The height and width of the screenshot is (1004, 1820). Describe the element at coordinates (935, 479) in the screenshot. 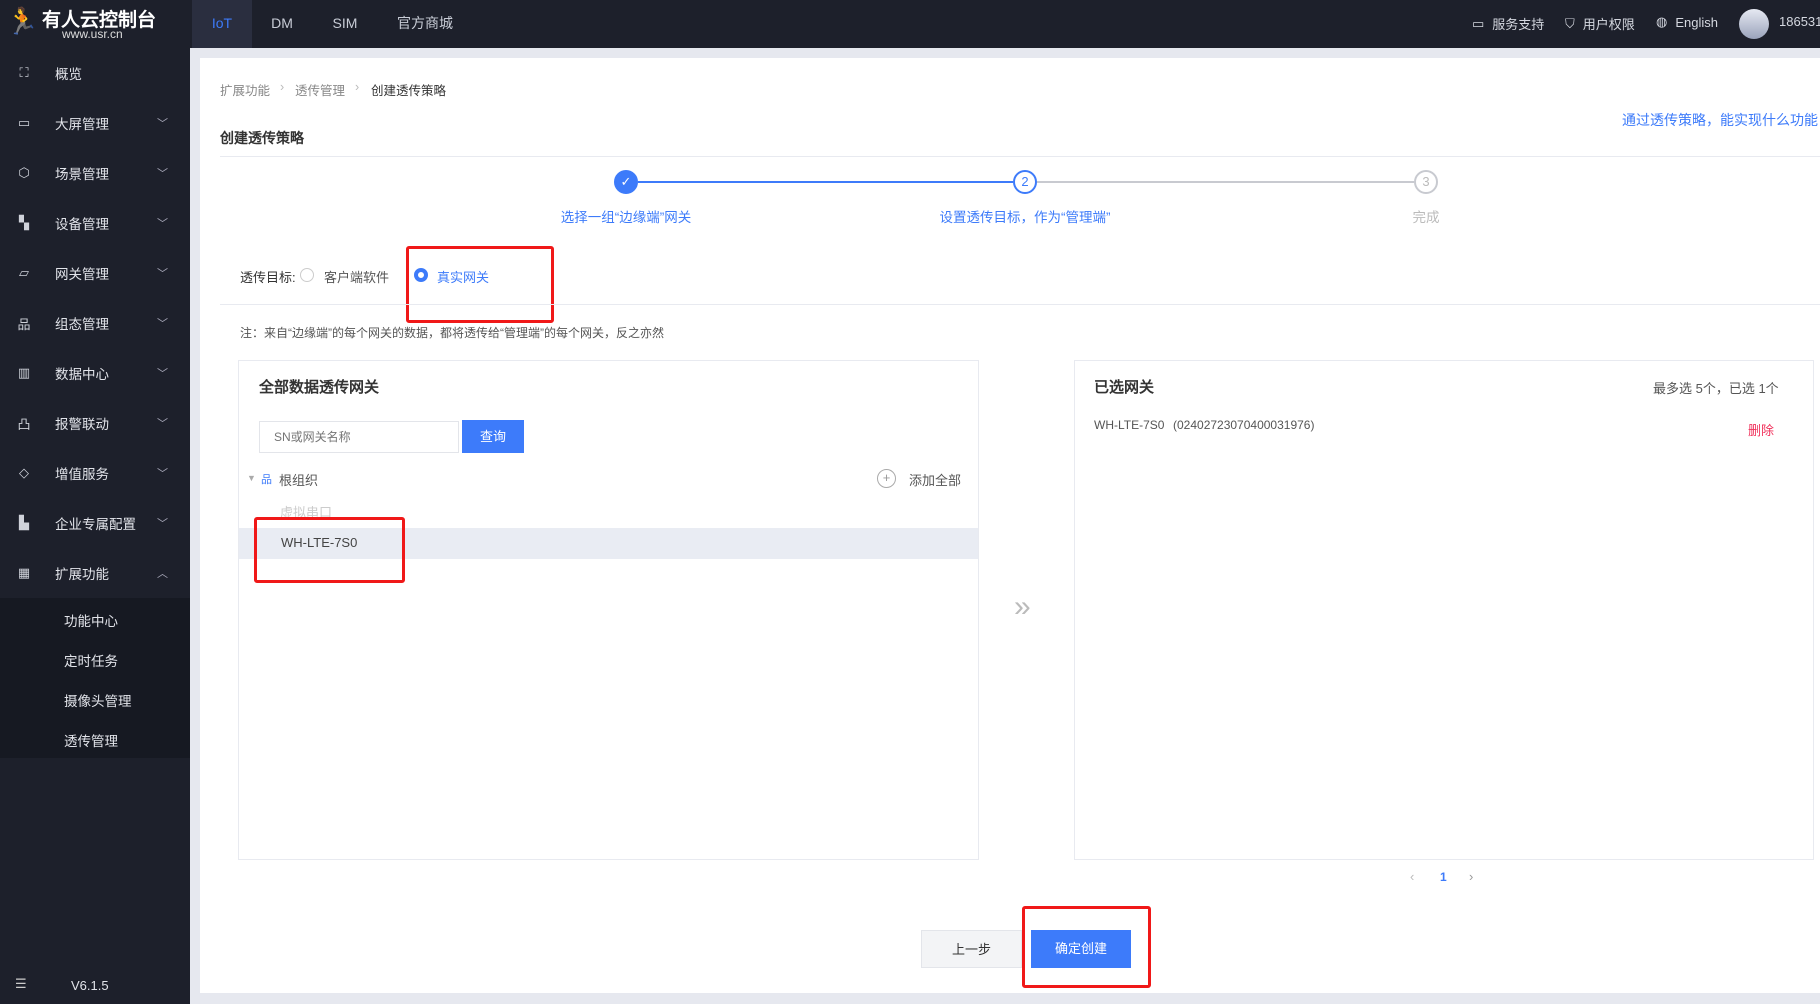

I see `add-all-button: 添加全部` at that location.